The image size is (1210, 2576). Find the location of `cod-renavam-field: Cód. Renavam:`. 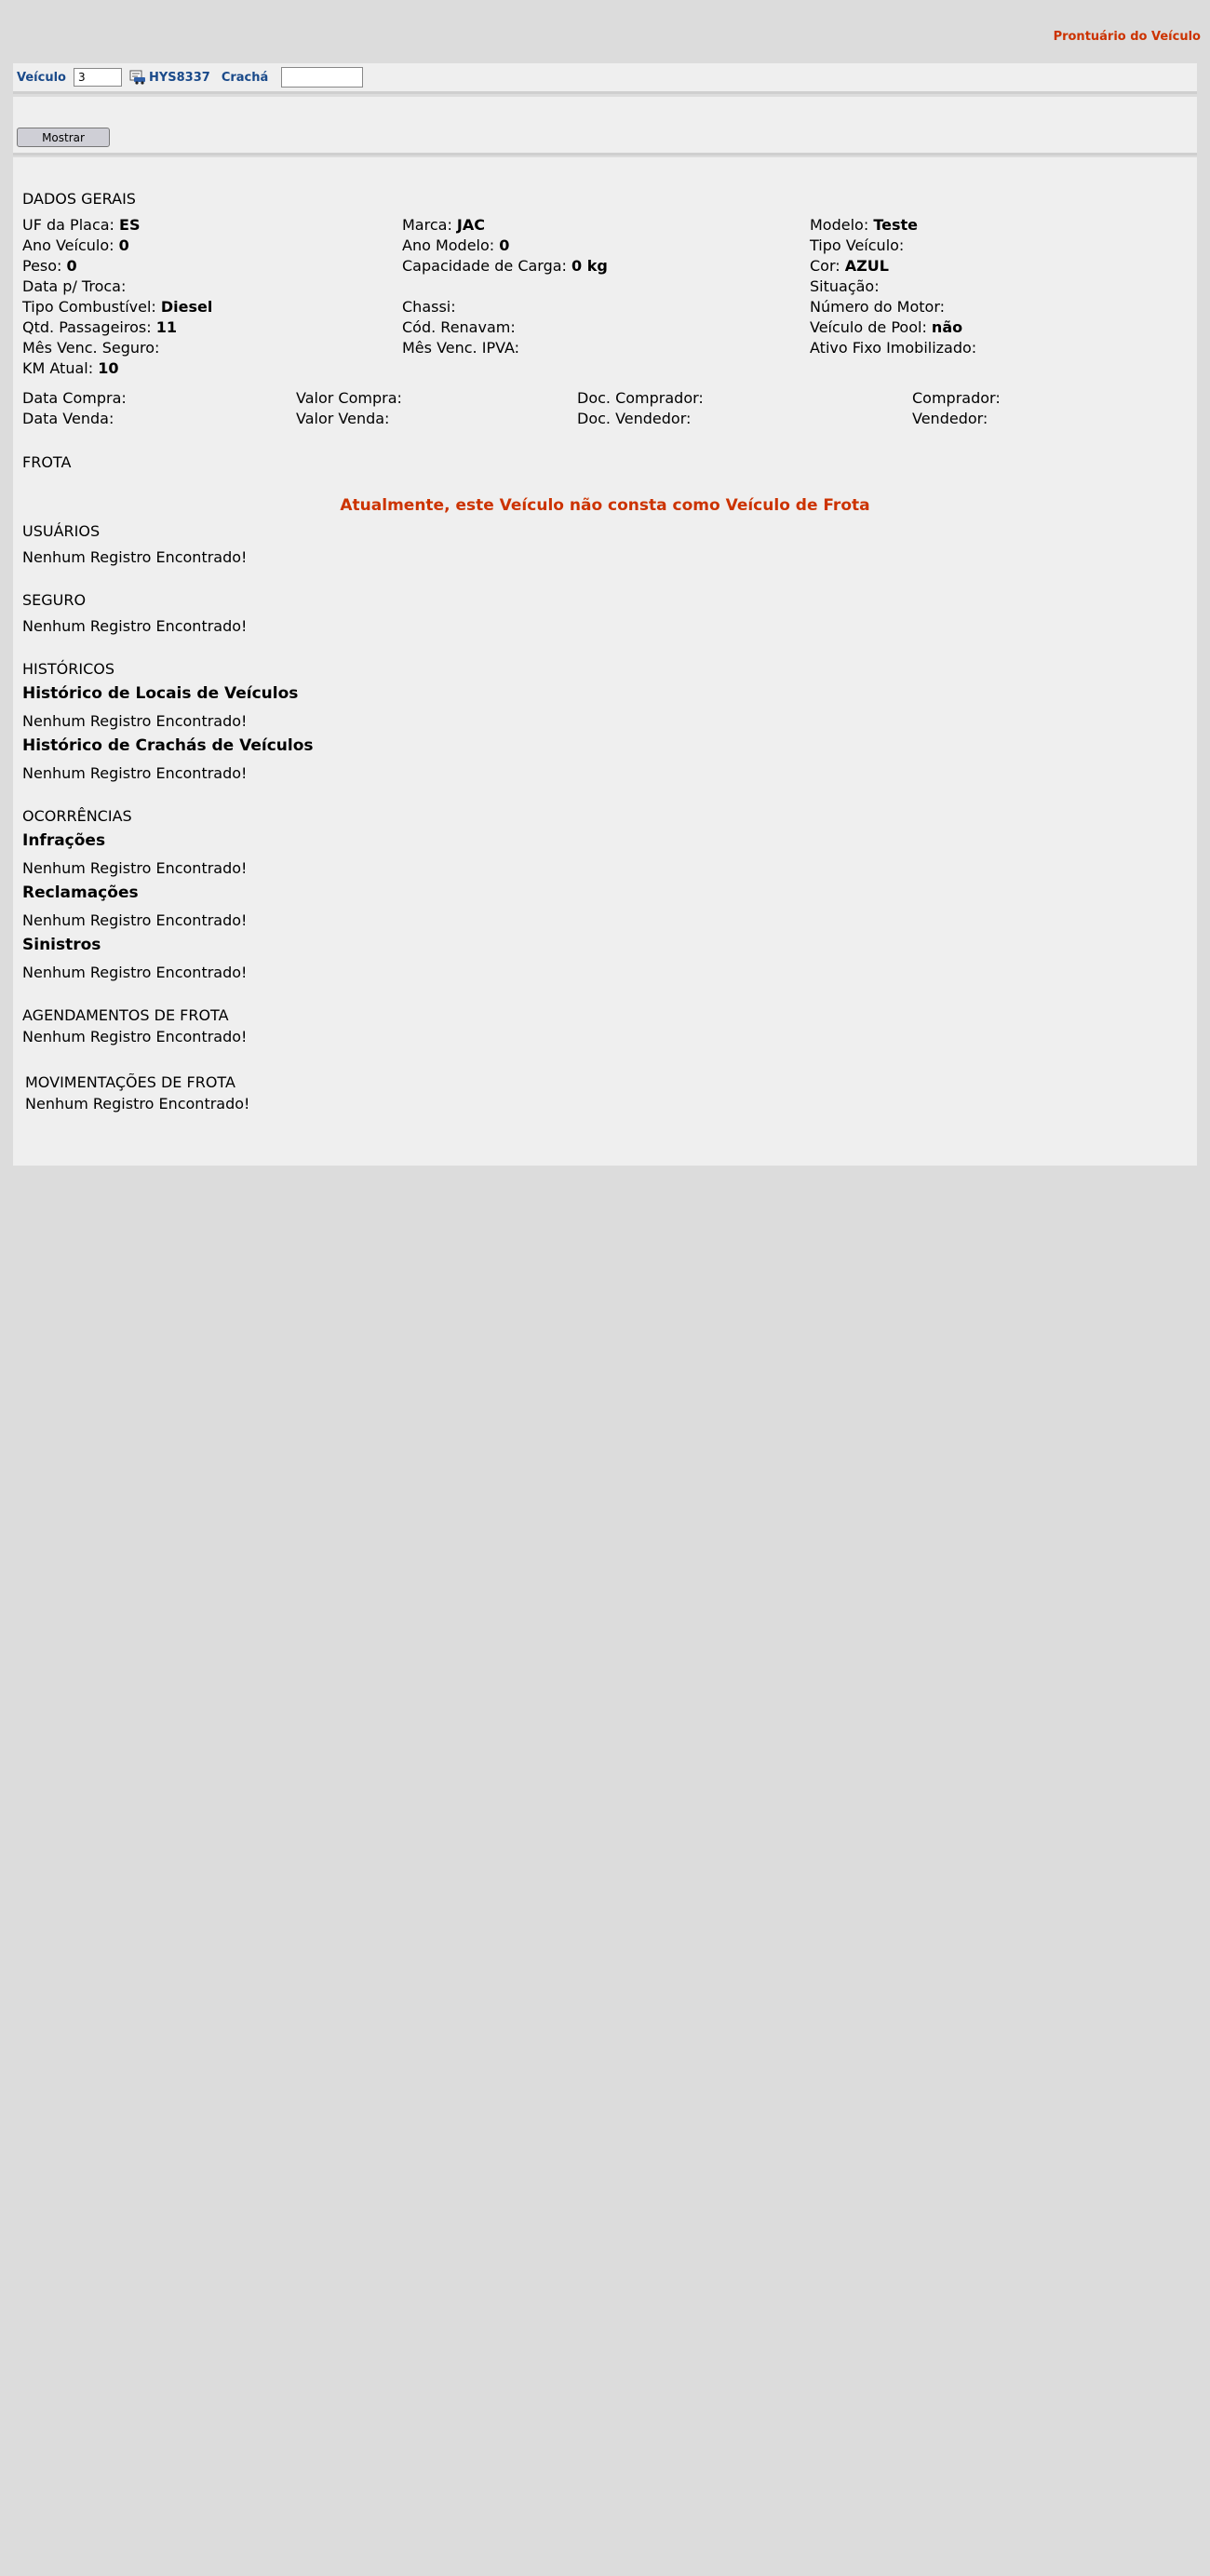

cod-renavam-field: Cód. Renavam: is located at coordinates (459, 327).